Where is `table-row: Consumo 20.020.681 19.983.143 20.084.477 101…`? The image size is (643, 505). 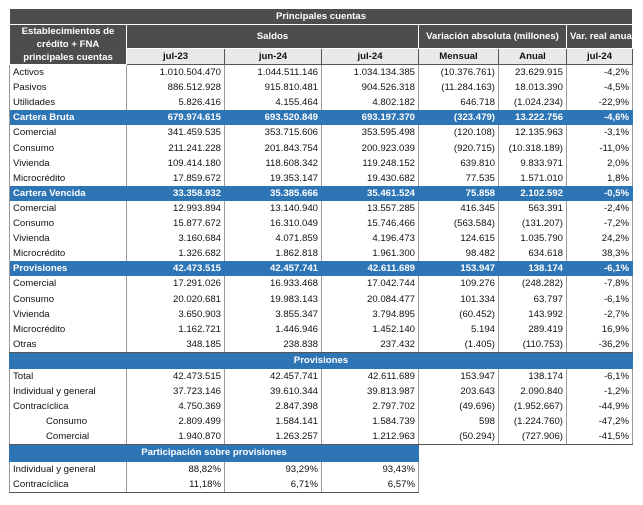 table-row: Consumo 20.020.681 19.983.143 20.084.477 101… is located at coordinates (321, 299).